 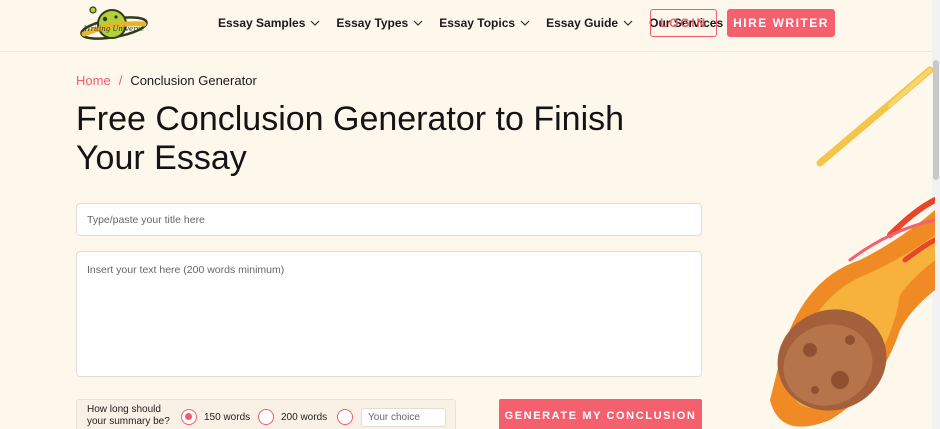 I want to click on nav-label: Essay Samples, so click(x=262, y=23).